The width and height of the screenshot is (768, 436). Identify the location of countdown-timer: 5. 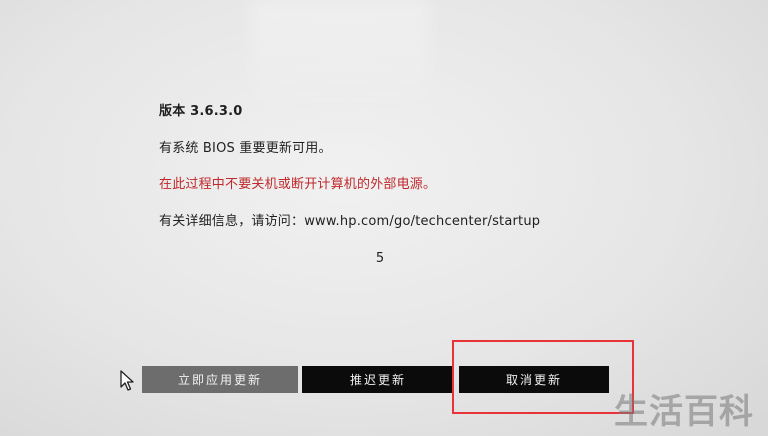
(380, 258).